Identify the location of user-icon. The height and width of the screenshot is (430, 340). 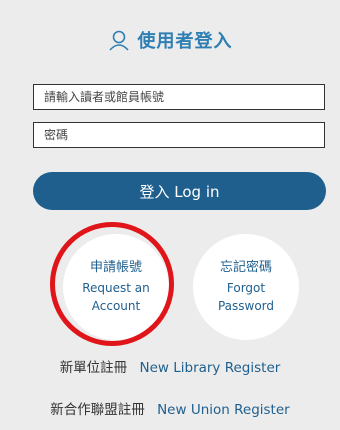
(119, 40).